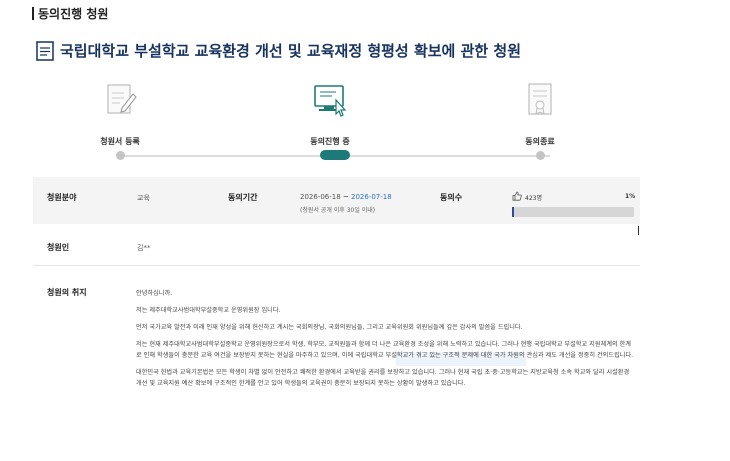 Image resolution: width=730 pixels, height=461 pixels. Describe the element at coordinates (73, 13) in the screenshot. I see `section-title: 동의진행 청원` at that location.